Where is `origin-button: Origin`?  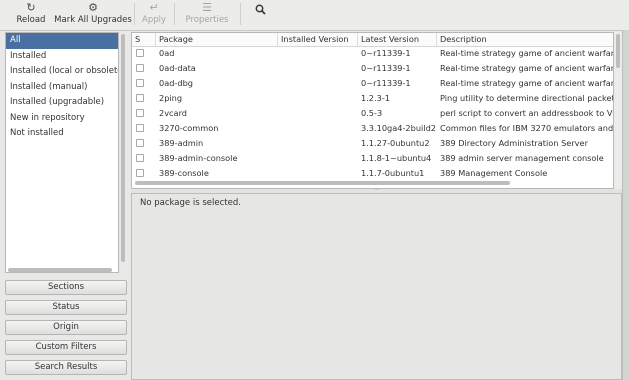 origin-button: Origin is located at coordinates (66, 327).